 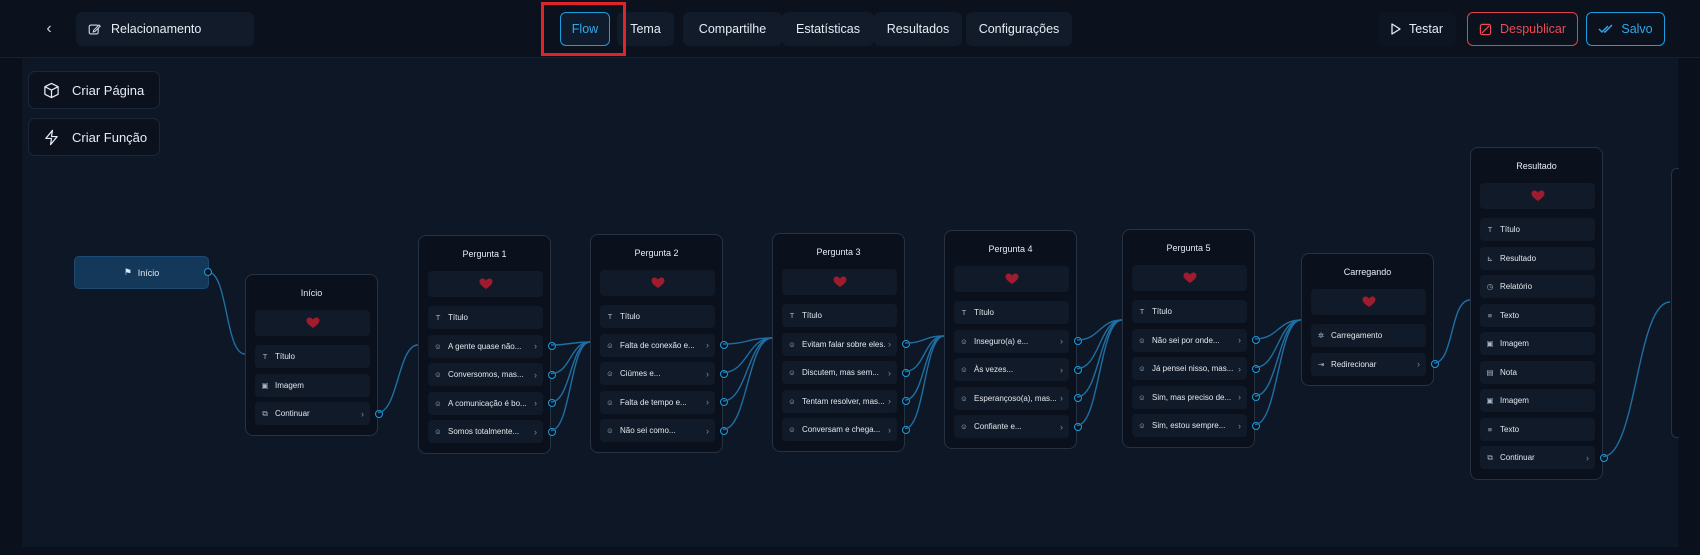 I want to click on node-row: ☺ Falta de tempo e... ›, so click(x=657, y=402).